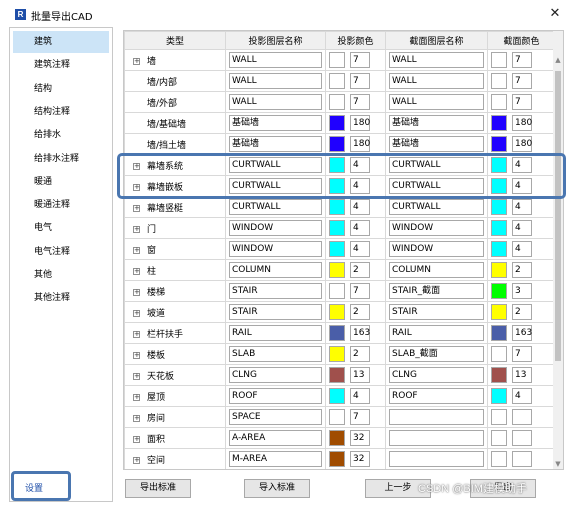  Describe the element at coordinates (340, 165) in the screenshot. I see `table-row: + 幕墙系统 CURTWALL 4 CURTWALL 4` at that location.